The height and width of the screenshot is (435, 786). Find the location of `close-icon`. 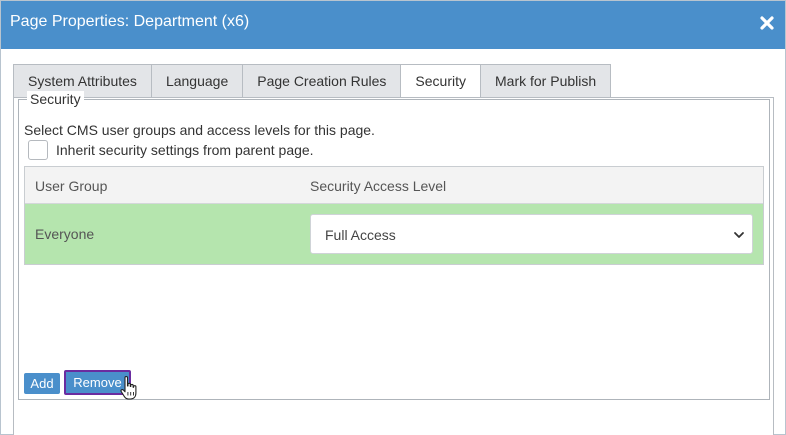

close-icon is located at coordinates (767, 23).